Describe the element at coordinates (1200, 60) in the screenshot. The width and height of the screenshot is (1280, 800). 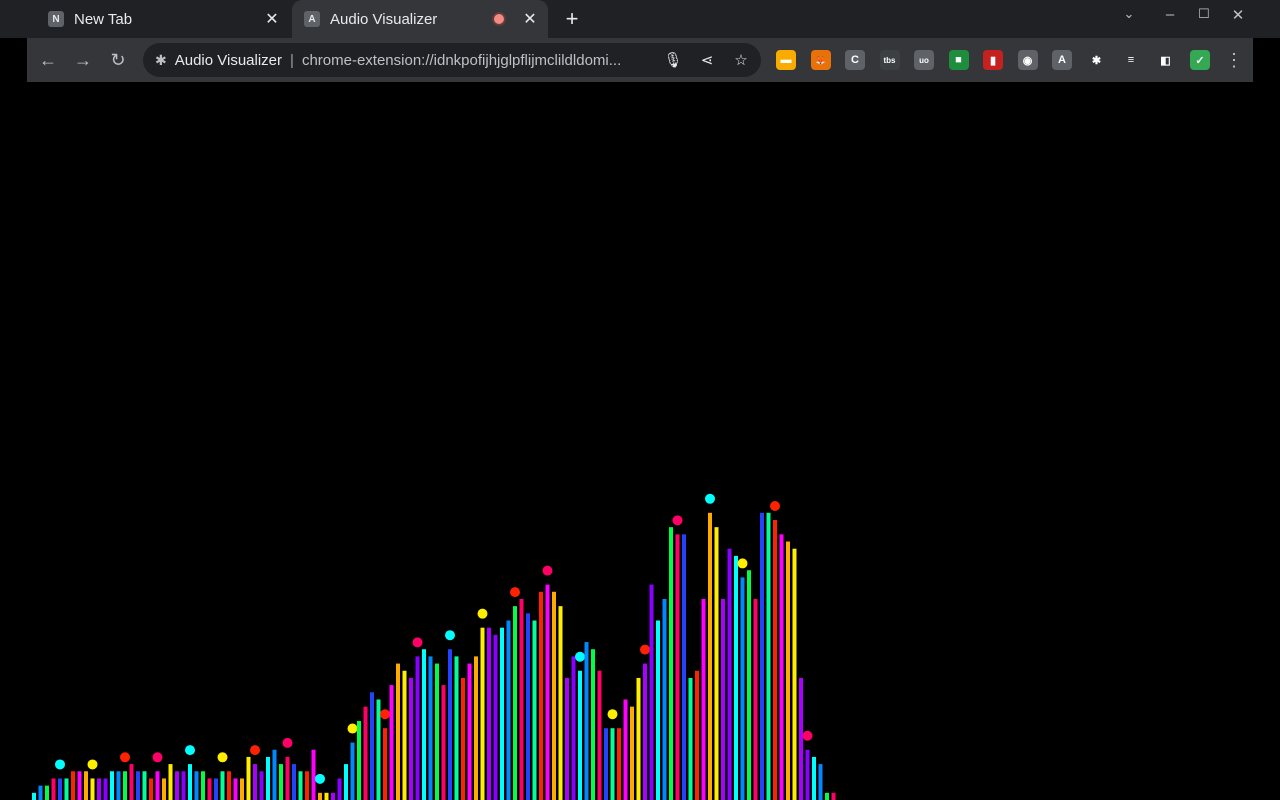
I see `profile-extension-icon: ✓` at that location.